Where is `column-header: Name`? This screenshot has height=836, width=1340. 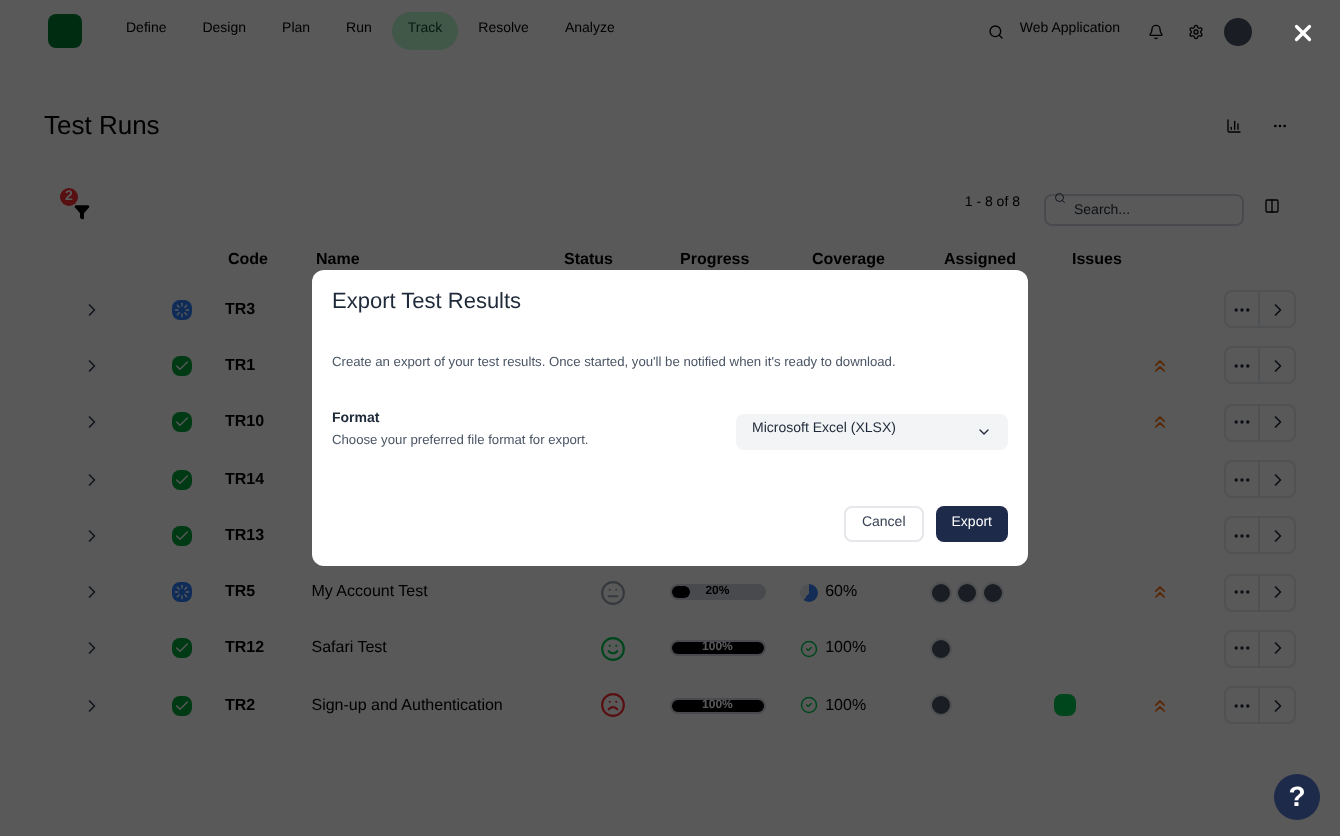 column-header: Name is located at coordinates (440, 260).